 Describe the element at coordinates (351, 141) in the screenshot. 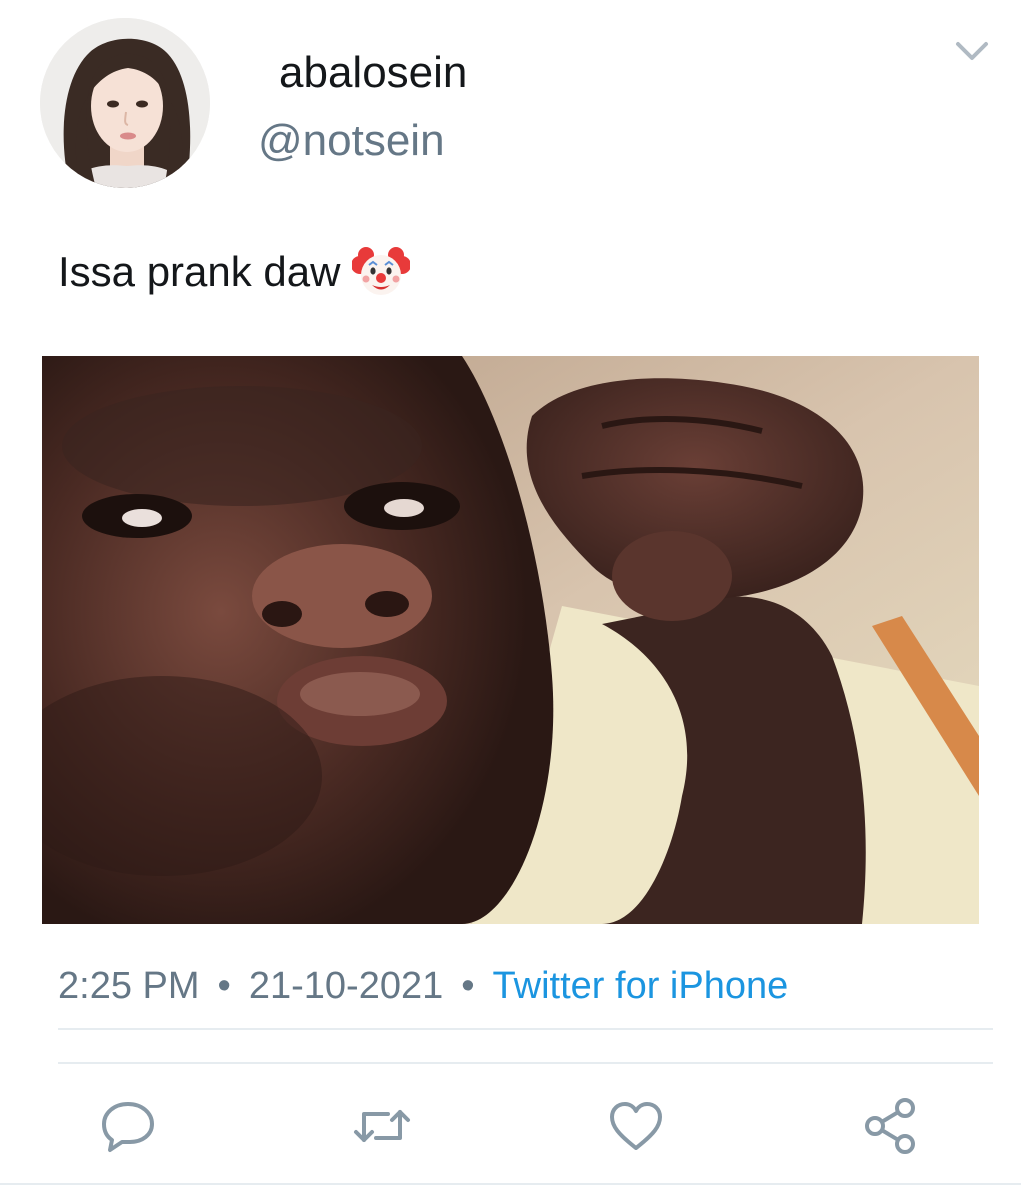

I see `user-handle: @notsein` at that location.